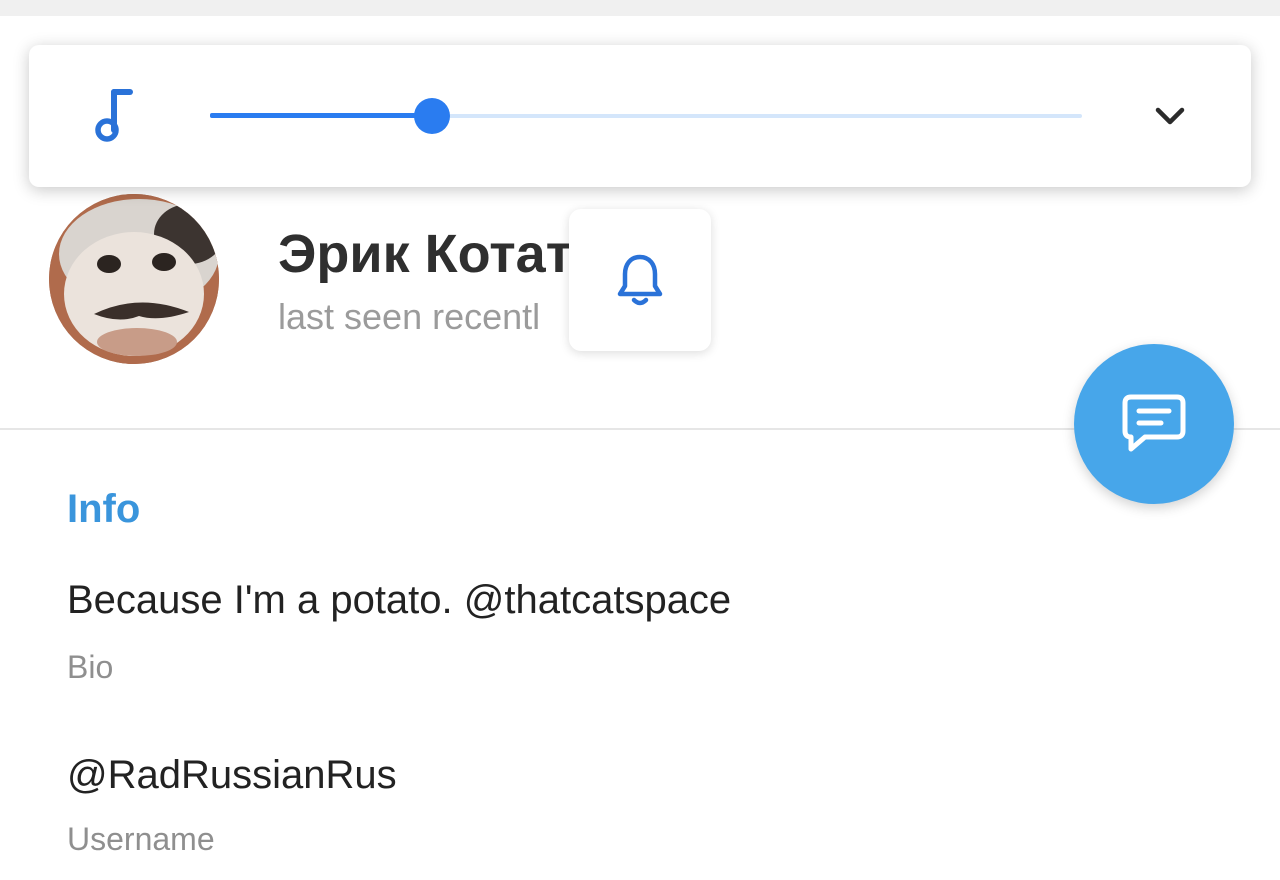 This screenshot has width=1280, height=880. I want to click on music-note-icon, so click(115, 115).